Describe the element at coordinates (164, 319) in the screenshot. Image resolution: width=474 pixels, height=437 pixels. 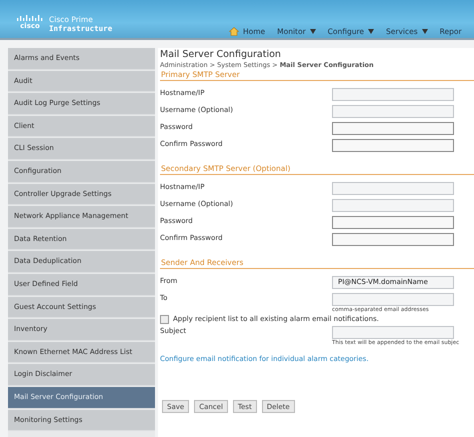
I see `checkbox` at that location.